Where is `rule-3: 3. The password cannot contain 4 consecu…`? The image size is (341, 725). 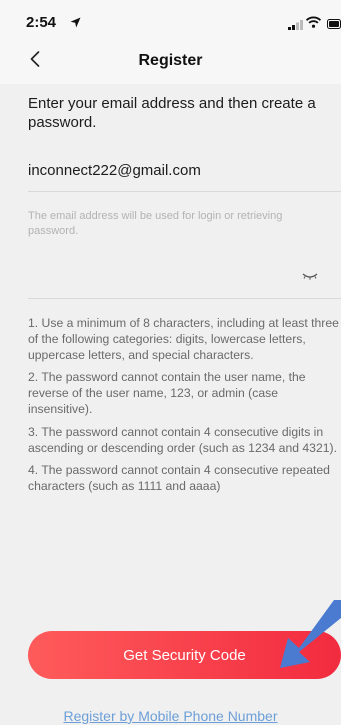
rule-3: 3. The password cannot contain 4 consecu… is located at coordinates (182, 439).